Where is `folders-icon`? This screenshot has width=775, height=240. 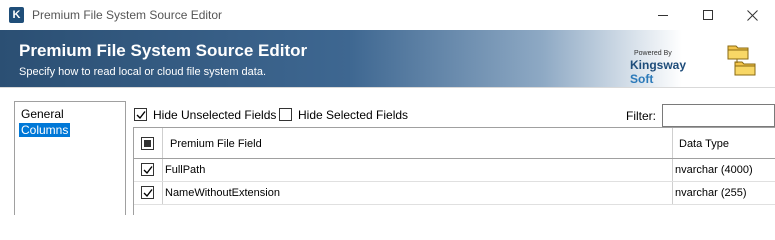
folders-icon is located at coordinates (741, 60).